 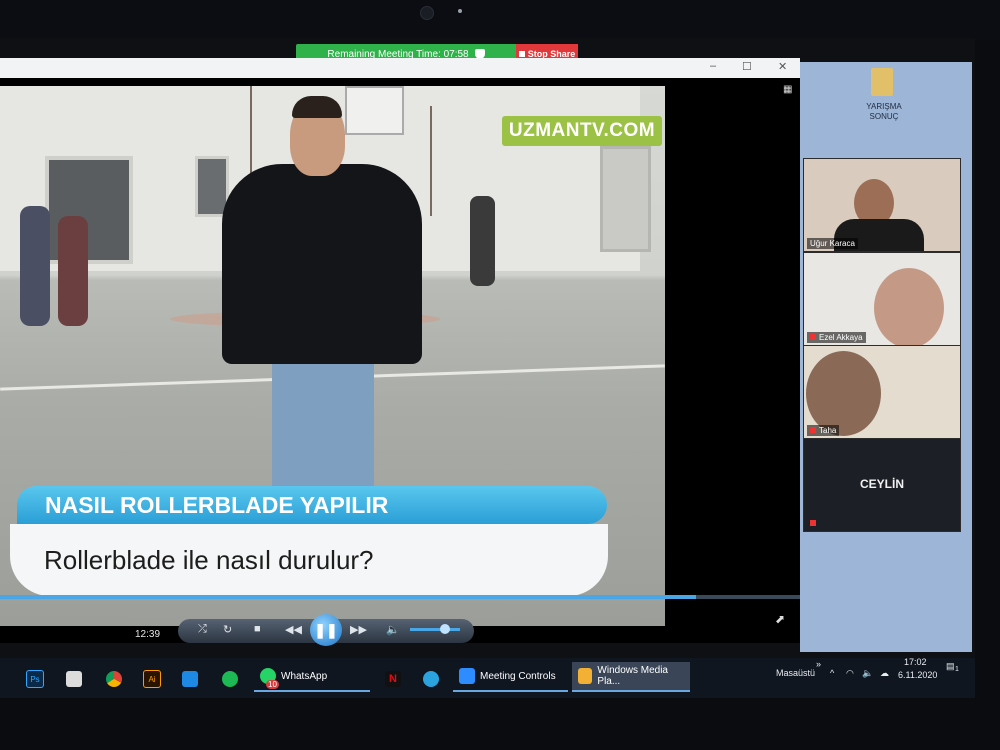 I want to click on elapsed-time: 12:39, so click(x=148, y=634).